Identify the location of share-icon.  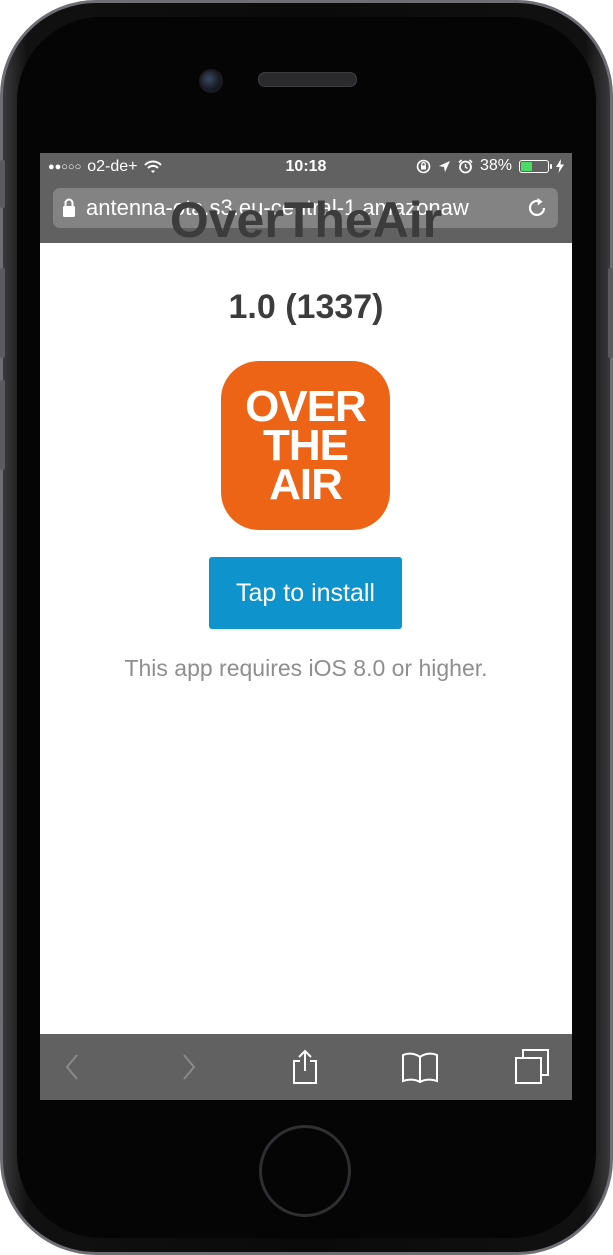
(305, 1066).